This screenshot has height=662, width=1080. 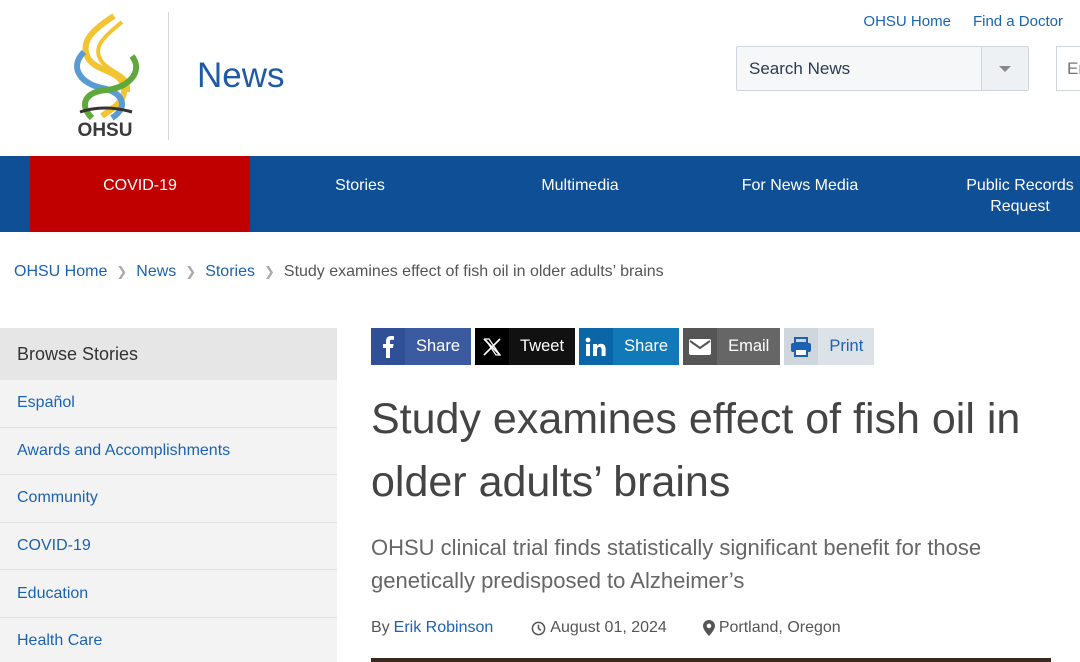 What do you see at coordinates (105, 76) in the screenshot?
I see `ohsu-logo: OHSU` at bounding box center [105, 76].